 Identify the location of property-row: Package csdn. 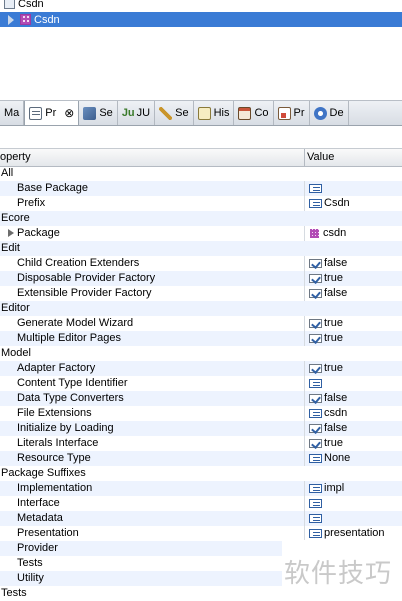
(201, 233).